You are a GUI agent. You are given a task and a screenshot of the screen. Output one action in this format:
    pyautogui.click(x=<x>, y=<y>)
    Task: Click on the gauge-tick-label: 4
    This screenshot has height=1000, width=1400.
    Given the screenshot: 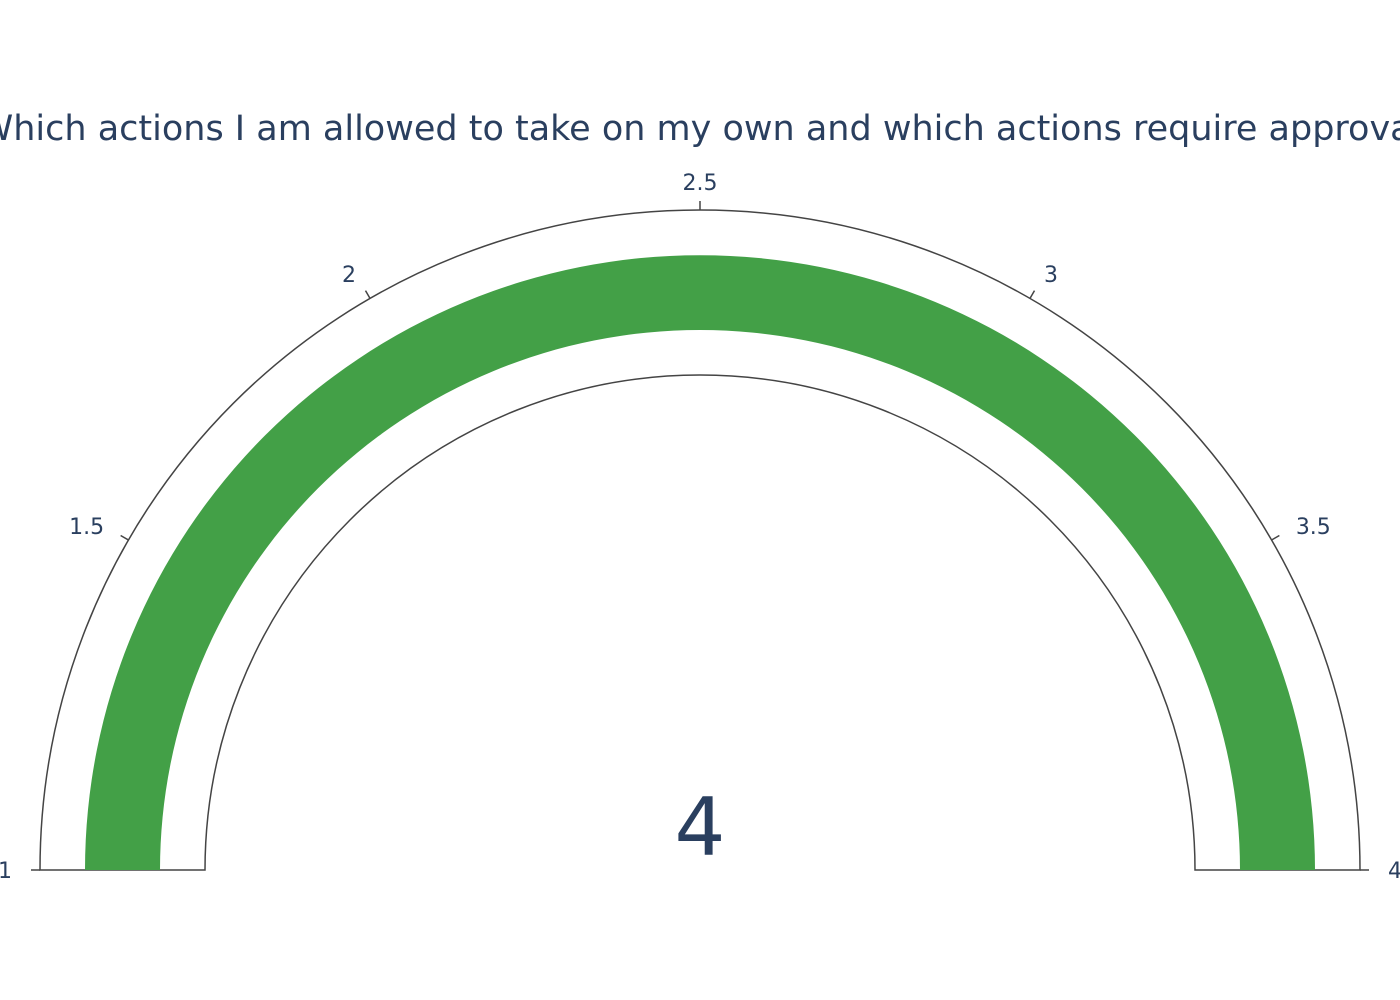 What is the action you would take?
    pyautogui.click(x=1394, y=871)
    